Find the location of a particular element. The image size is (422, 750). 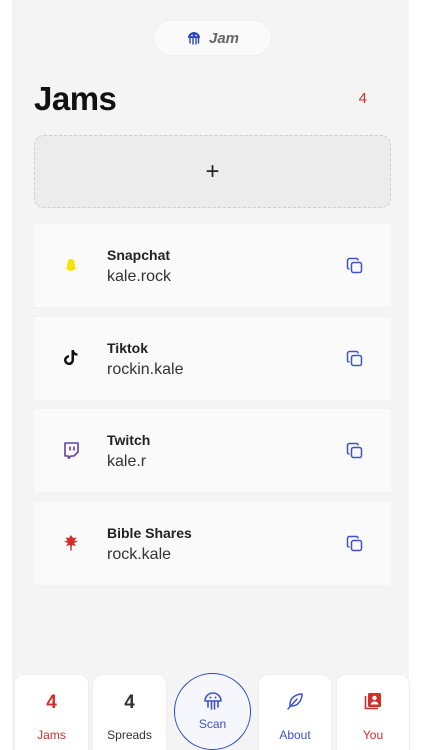

bible-shares-icon is located at coordinates (71, 543).